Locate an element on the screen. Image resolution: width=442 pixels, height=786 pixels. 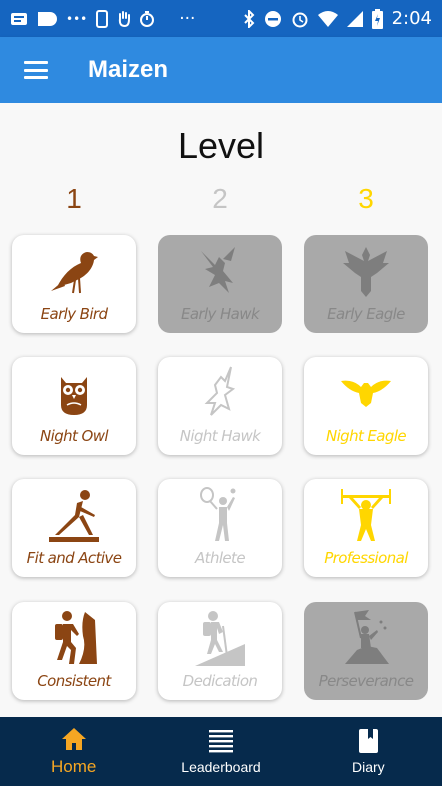
home-icon is located at coordinates (73, 739).